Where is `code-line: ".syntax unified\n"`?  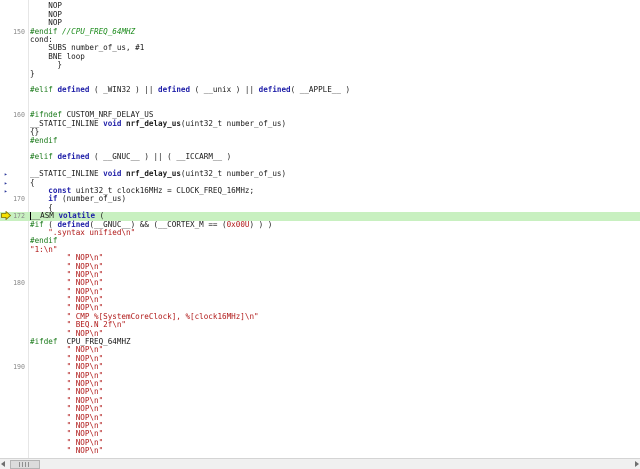
code-line: ".syntax unified\n" is located at coordinates (334, 232).